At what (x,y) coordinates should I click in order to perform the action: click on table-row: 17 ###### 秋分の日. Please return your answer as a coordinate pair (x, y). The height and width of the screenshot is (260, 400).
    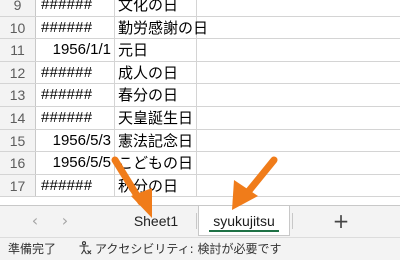
    Looking at the image, I should click on (200, 186).